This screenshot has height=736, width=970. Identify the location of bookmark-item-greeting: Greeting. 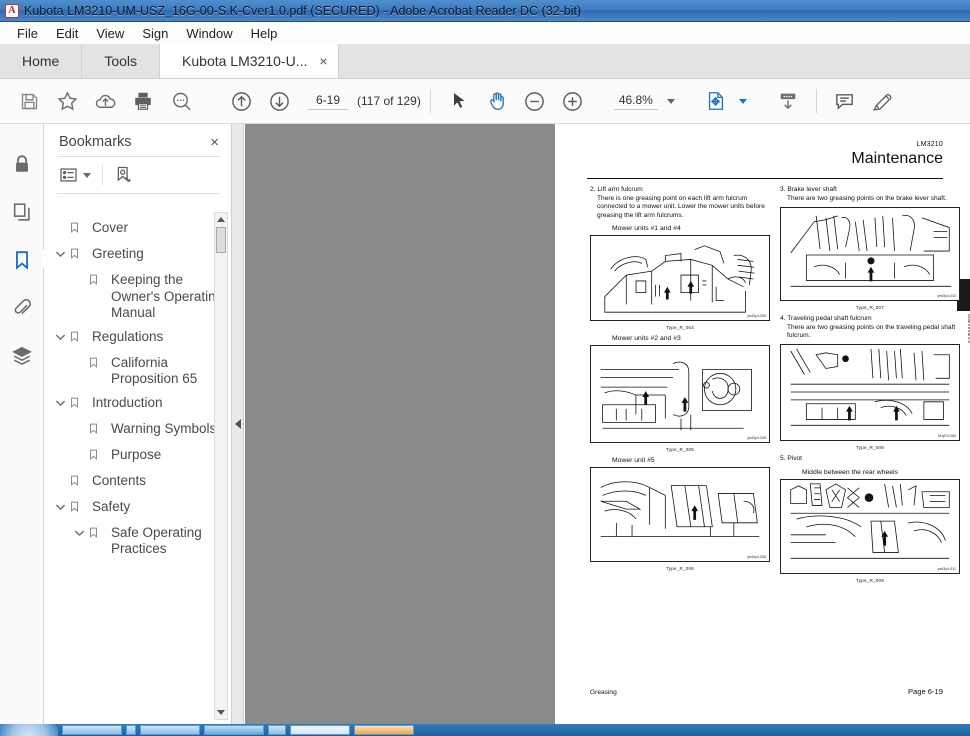
(138, 255).